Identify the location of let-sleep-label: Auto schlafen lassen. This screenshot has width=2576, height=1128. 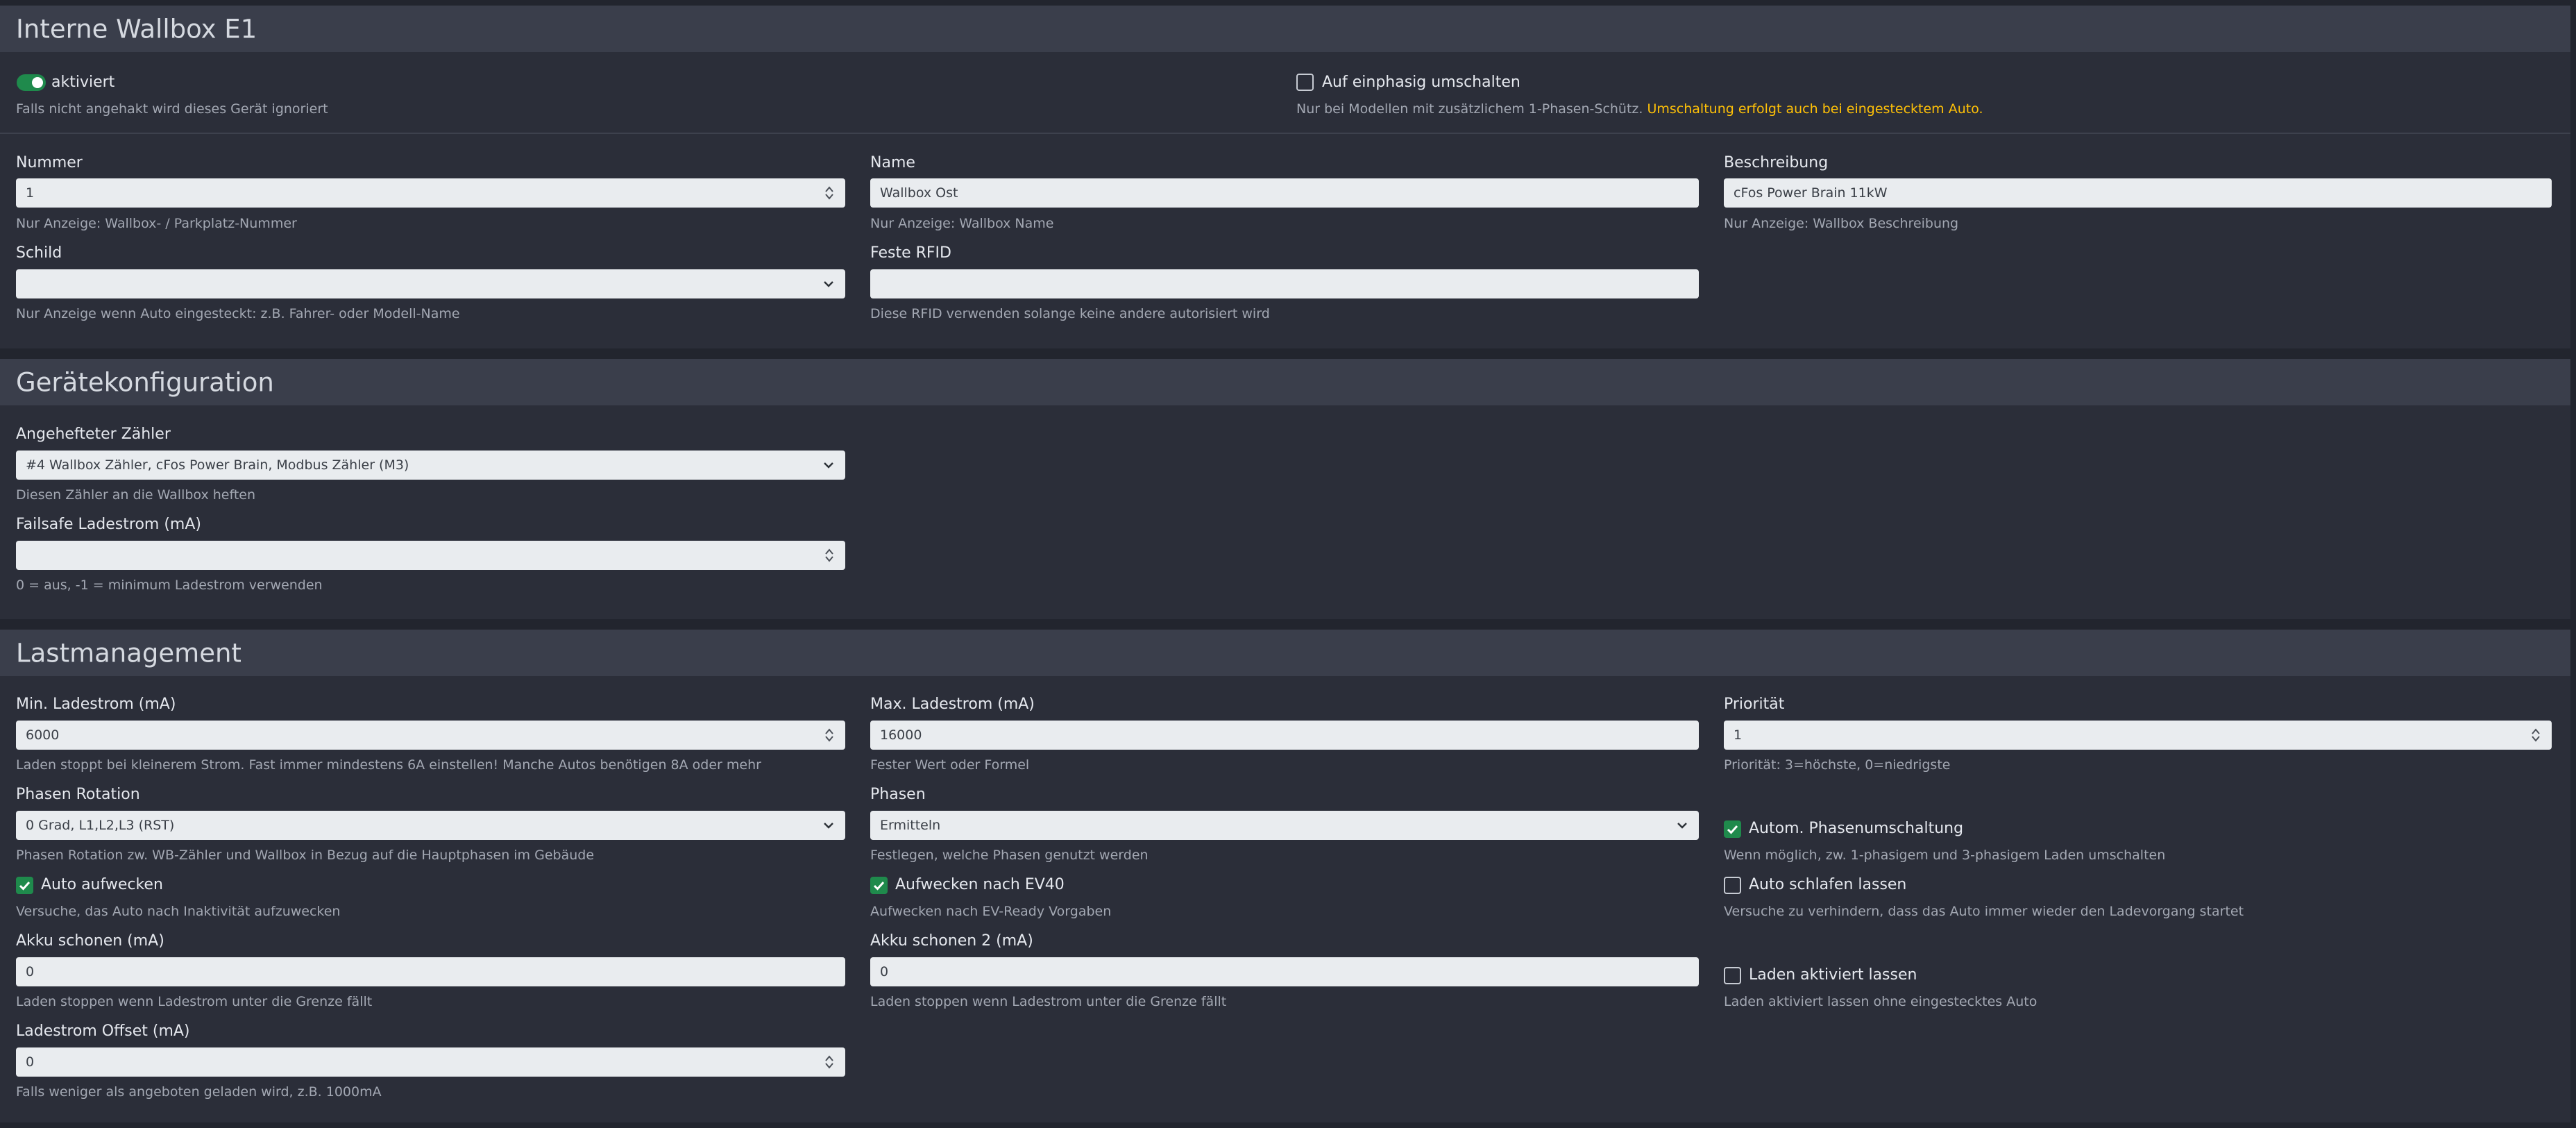
(1828, 884).